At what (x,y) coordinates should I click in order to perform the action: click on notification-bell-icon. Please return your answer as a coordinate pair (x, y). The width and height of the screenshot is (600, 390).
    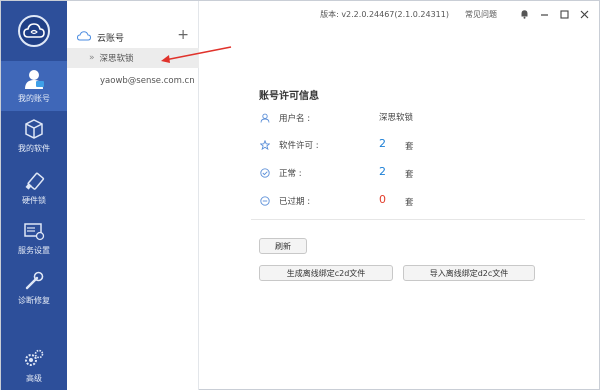
    Looking at the image, I should click on (524, 14).